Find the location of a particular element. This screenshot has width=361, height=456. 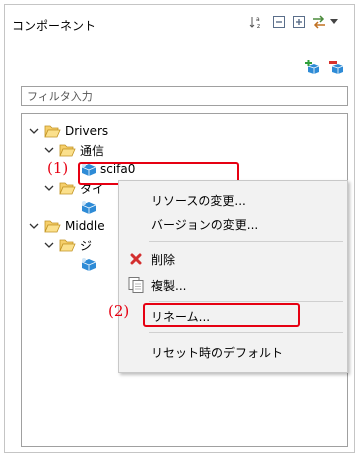

tree-node-label: Middle is located at coordinates (85, 226).